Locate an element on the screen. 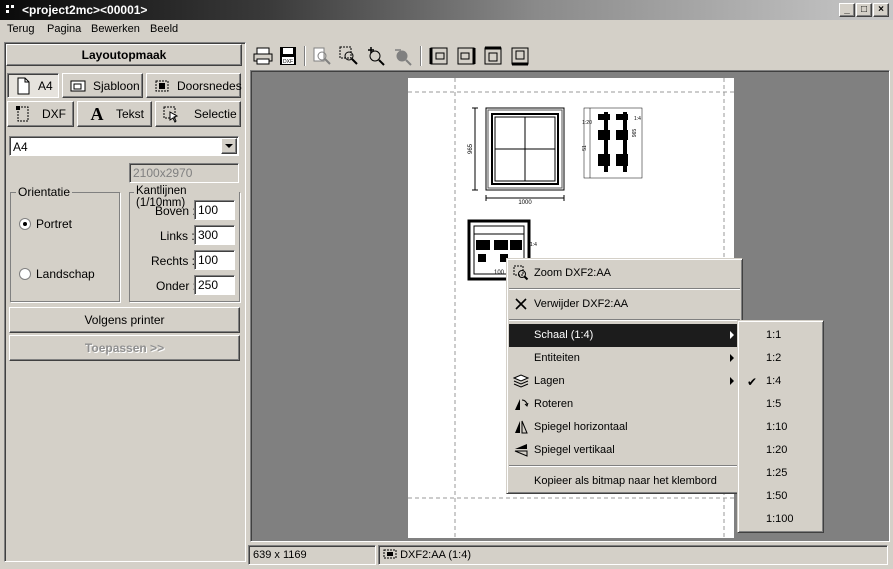 The height and width of the screenshot is (569, 893). scale-option-1-2: 1:2 is located at coordinates (780, 358).